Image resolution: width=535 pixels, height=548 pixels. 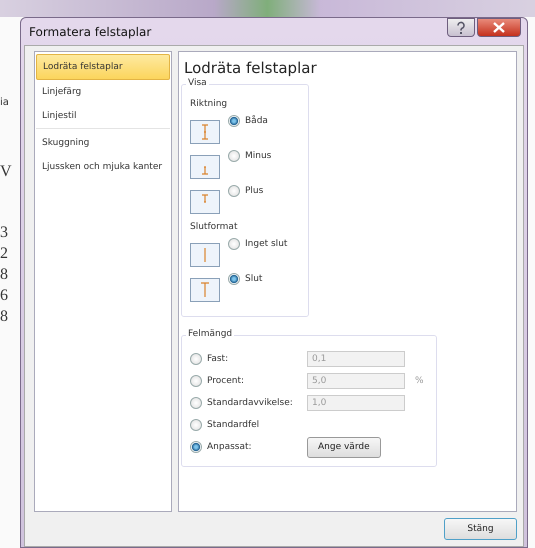 I want to click on window-title: Formatera felstaplar, so click(x=90, y=31).